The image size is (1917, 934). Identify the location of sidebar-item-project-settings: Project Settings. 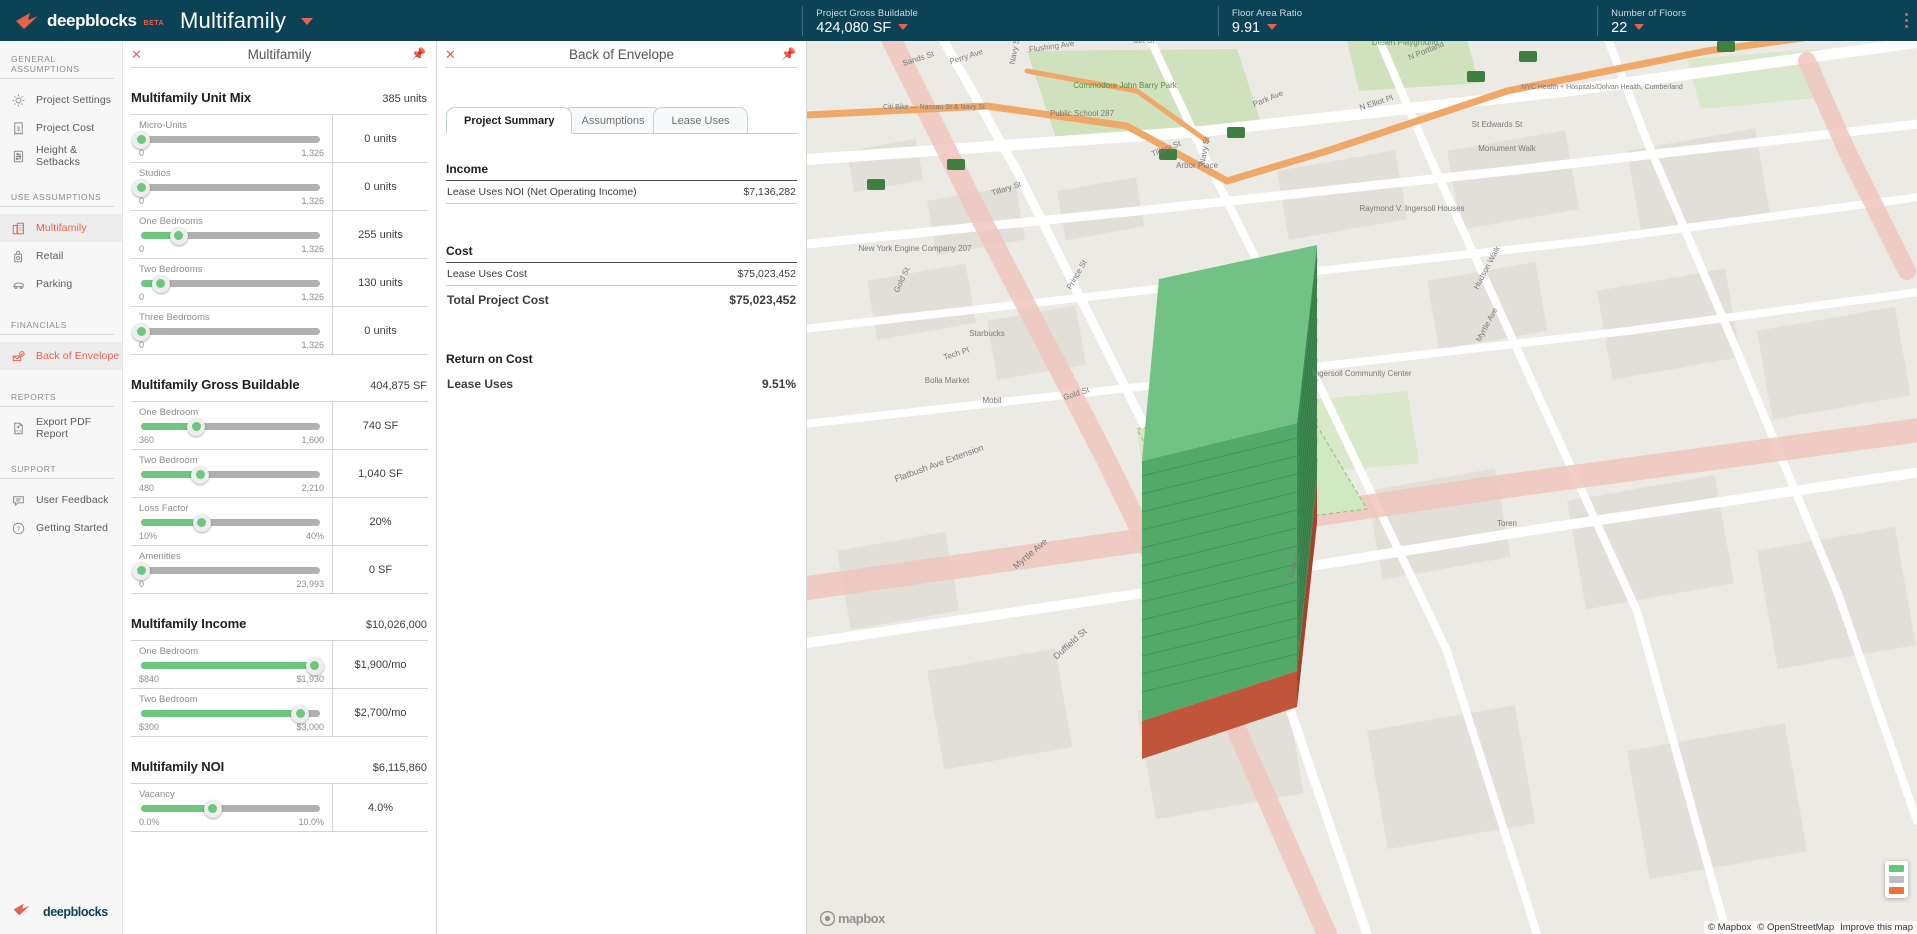
(61, 100).